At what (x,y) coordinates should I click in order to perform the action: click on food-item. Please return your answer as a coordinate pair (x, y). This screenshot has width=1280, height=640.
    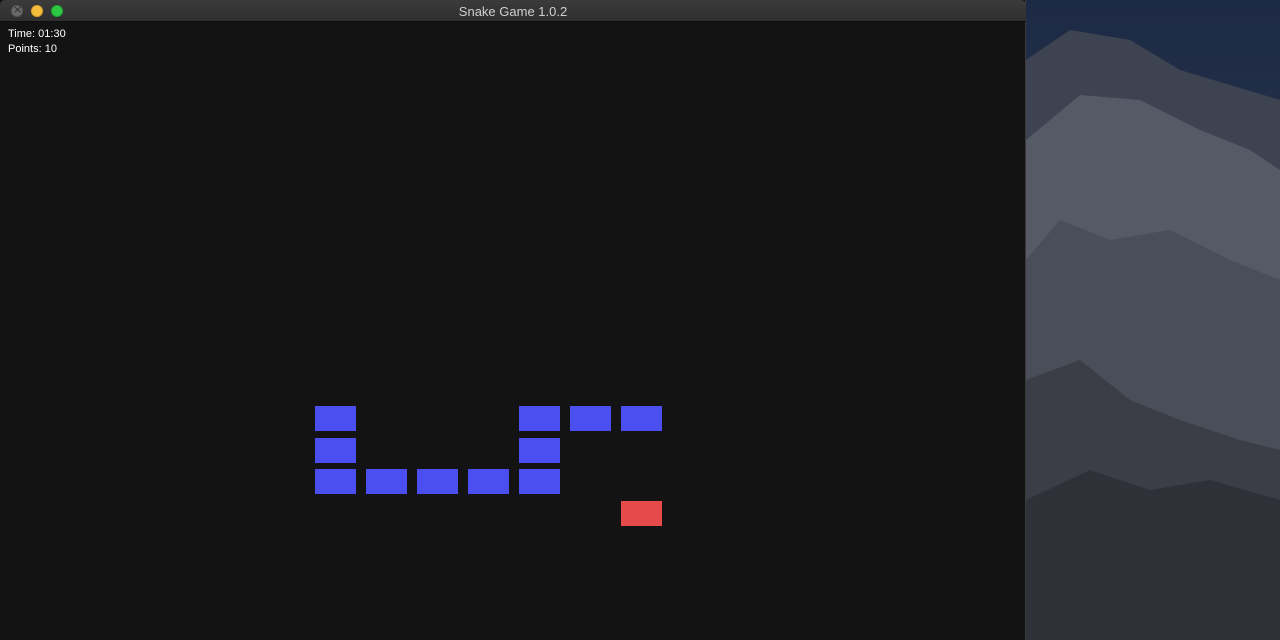
    Looking at the image, I should click on (641, 513).